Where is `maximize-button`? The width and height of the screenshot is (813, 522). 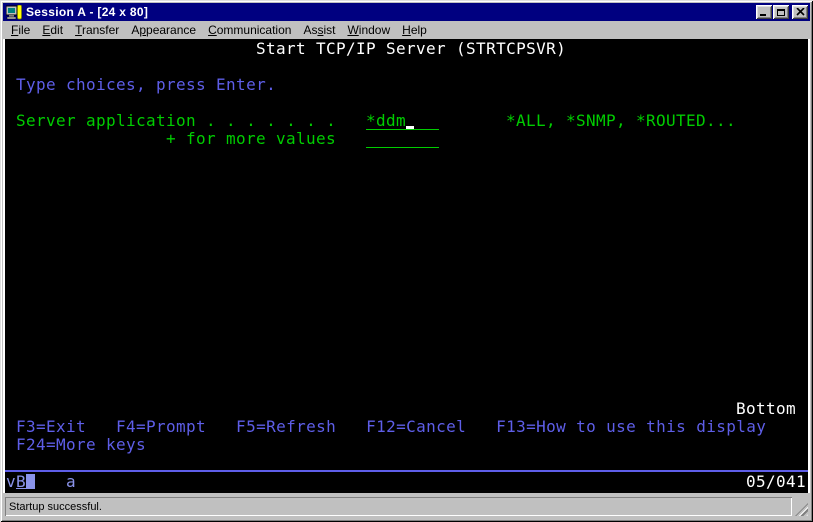 maximize-button is located at coordinates (781, 12).